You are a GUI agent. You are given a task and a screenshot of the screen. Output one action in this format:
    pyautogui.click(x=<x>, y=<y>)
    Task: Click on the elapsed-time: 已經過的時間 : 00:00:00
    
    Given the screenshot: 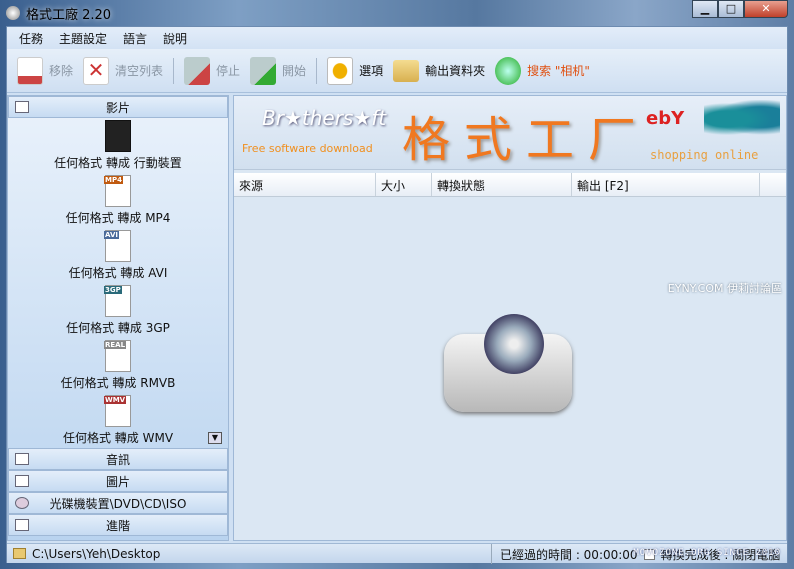 What is the action you would take?
    pyautogui.click(x=569, y=554)
    